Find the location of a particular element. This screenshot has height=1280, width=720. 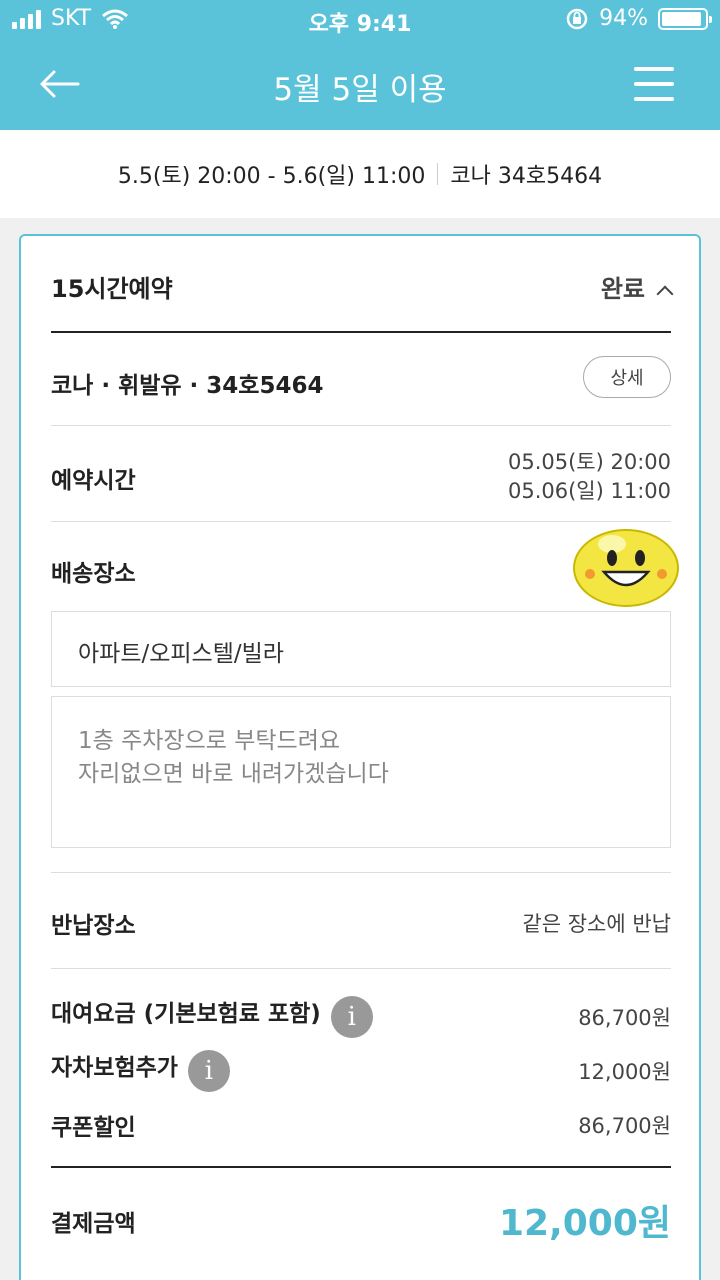

rental-fee-value: 86,700원 is located at coordinates (624, 1018).